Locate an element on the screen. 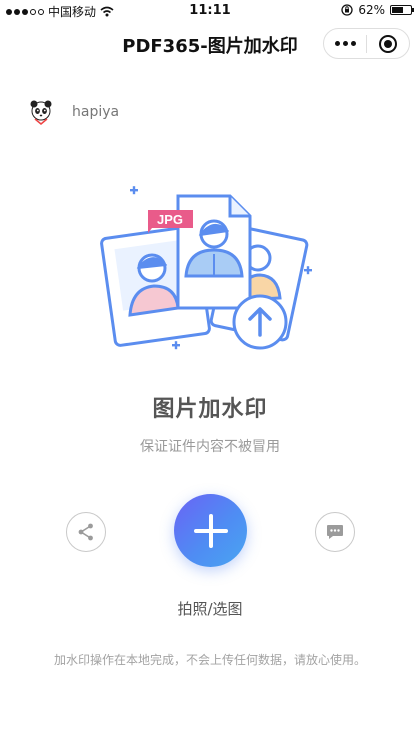 Image resolution: width=420 pixels, height=747 pixels. status-right: 62% is located at coordinates (377, 10).